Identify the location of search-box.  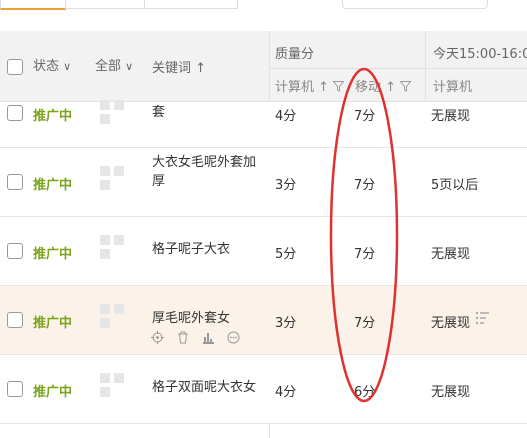
(415, 4).